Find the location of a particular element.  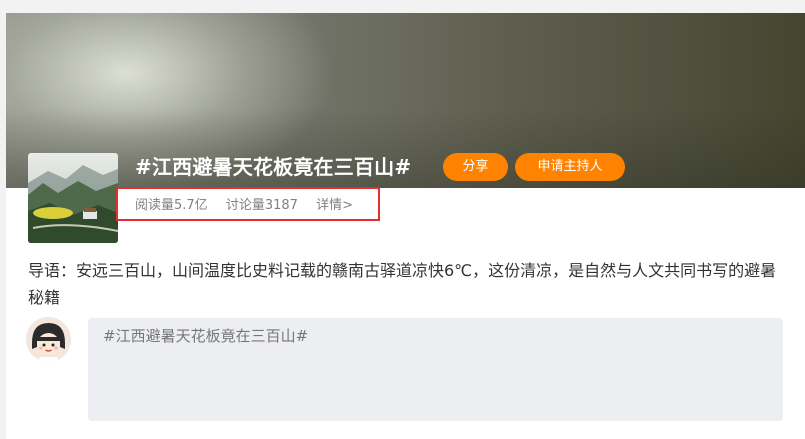

topic-cover-image is located at coordinates (73, 198).